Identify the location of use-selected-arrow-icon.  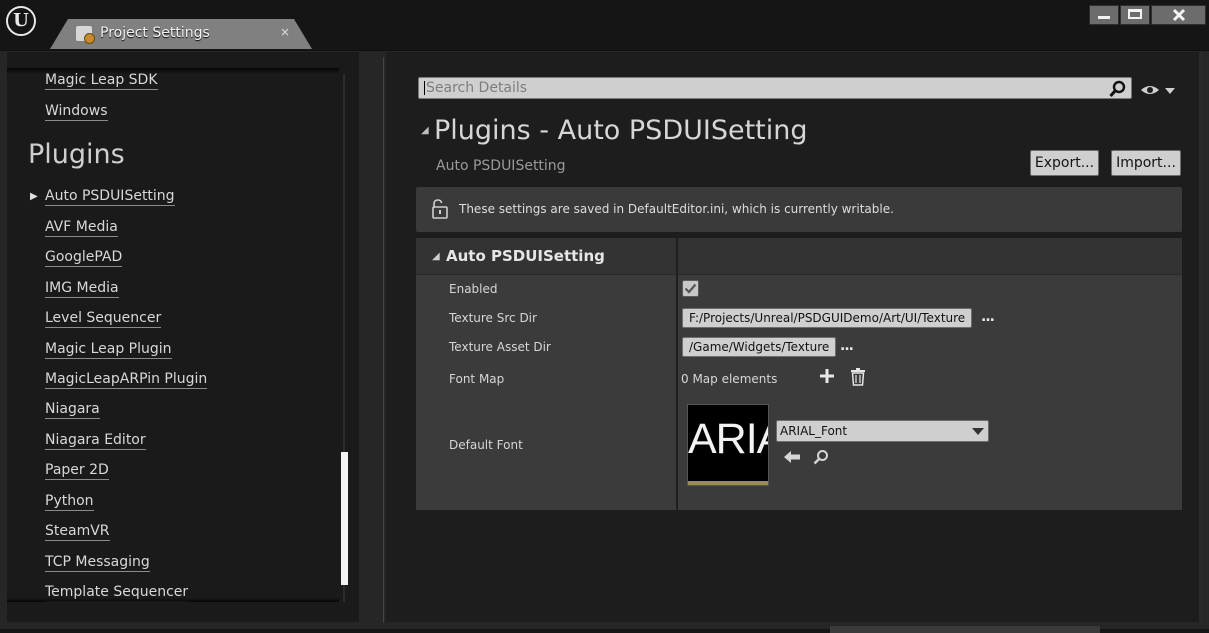
(792, 457).